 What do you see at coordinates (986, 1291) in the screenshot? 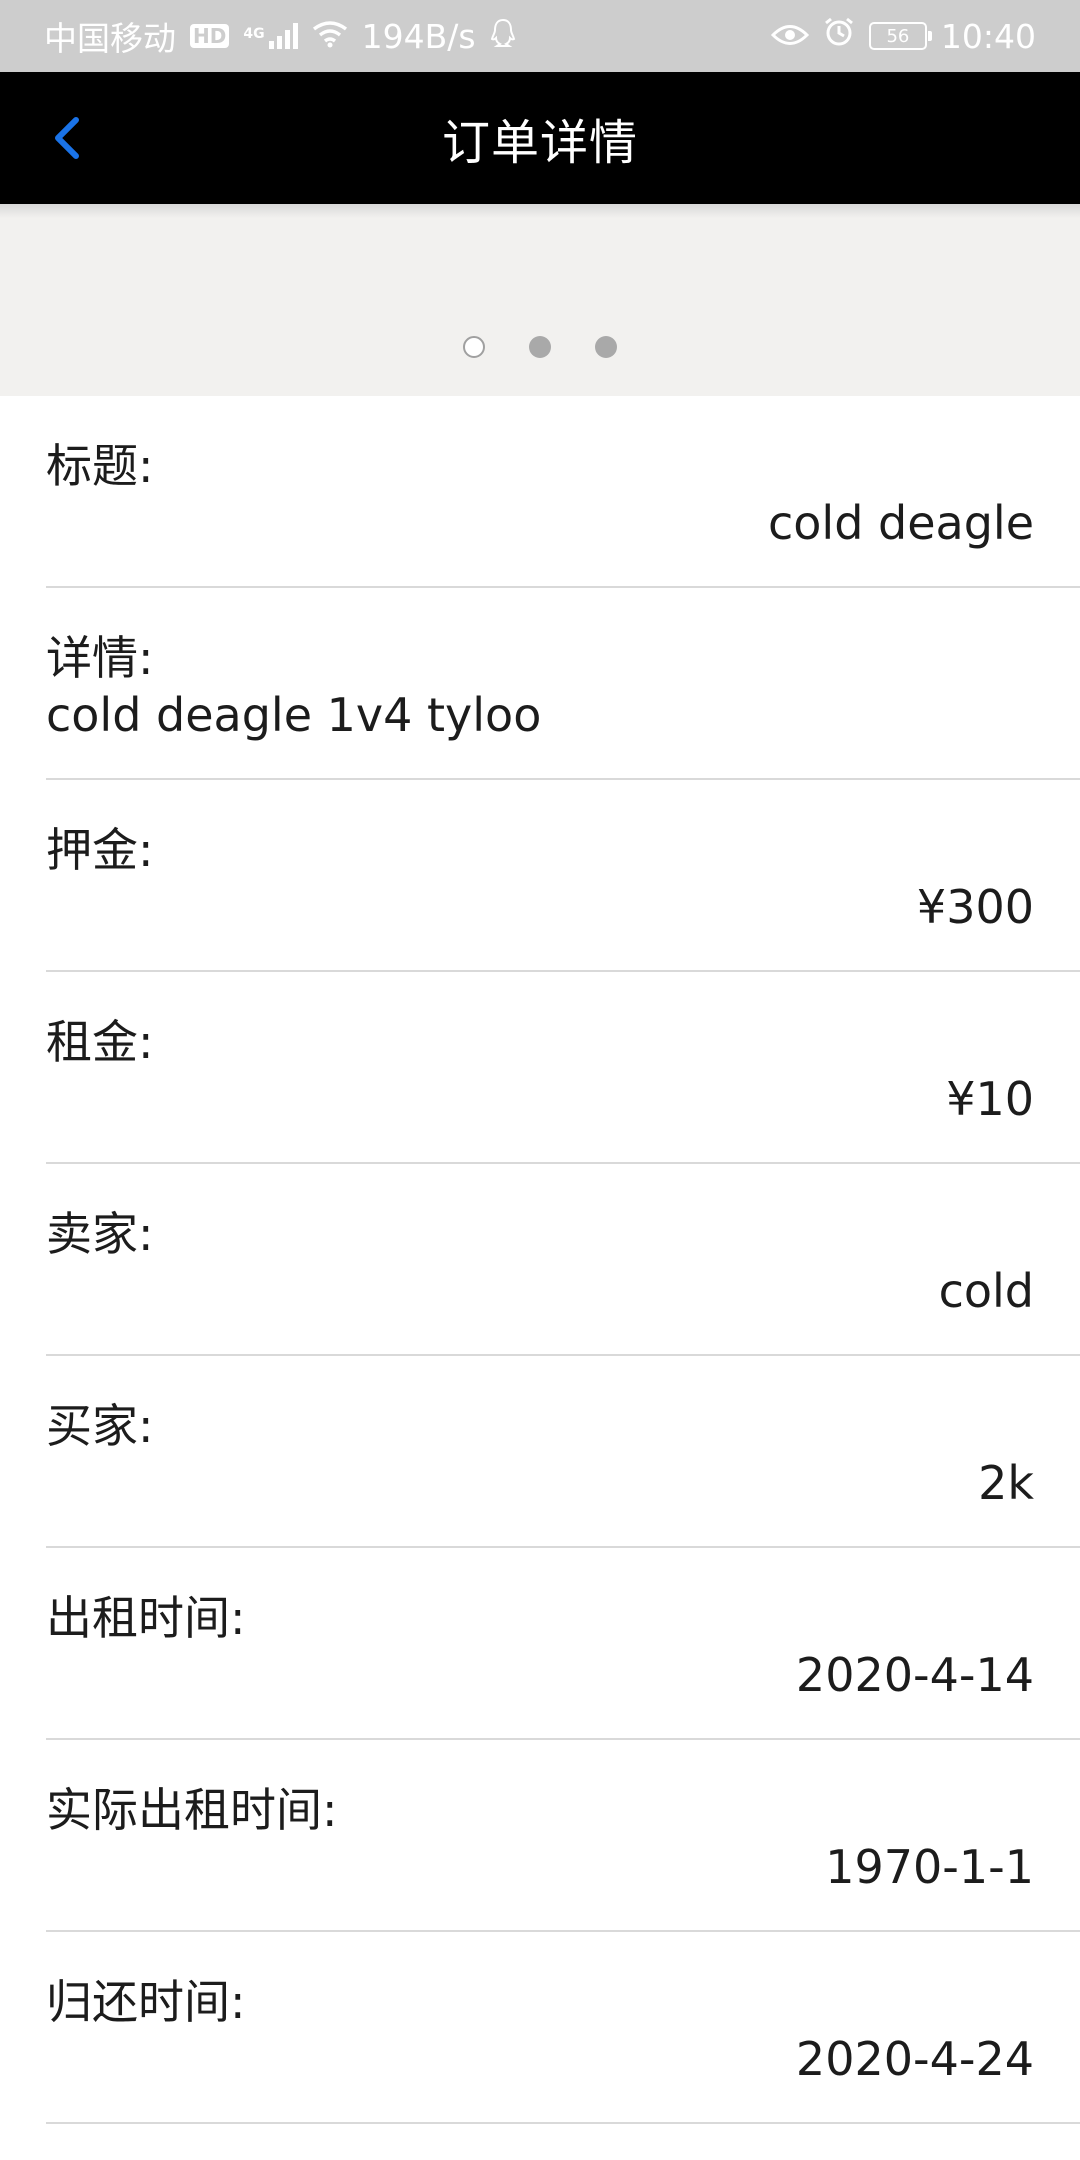
I see `seller-value: cold` at bounding box center [986, 1291].